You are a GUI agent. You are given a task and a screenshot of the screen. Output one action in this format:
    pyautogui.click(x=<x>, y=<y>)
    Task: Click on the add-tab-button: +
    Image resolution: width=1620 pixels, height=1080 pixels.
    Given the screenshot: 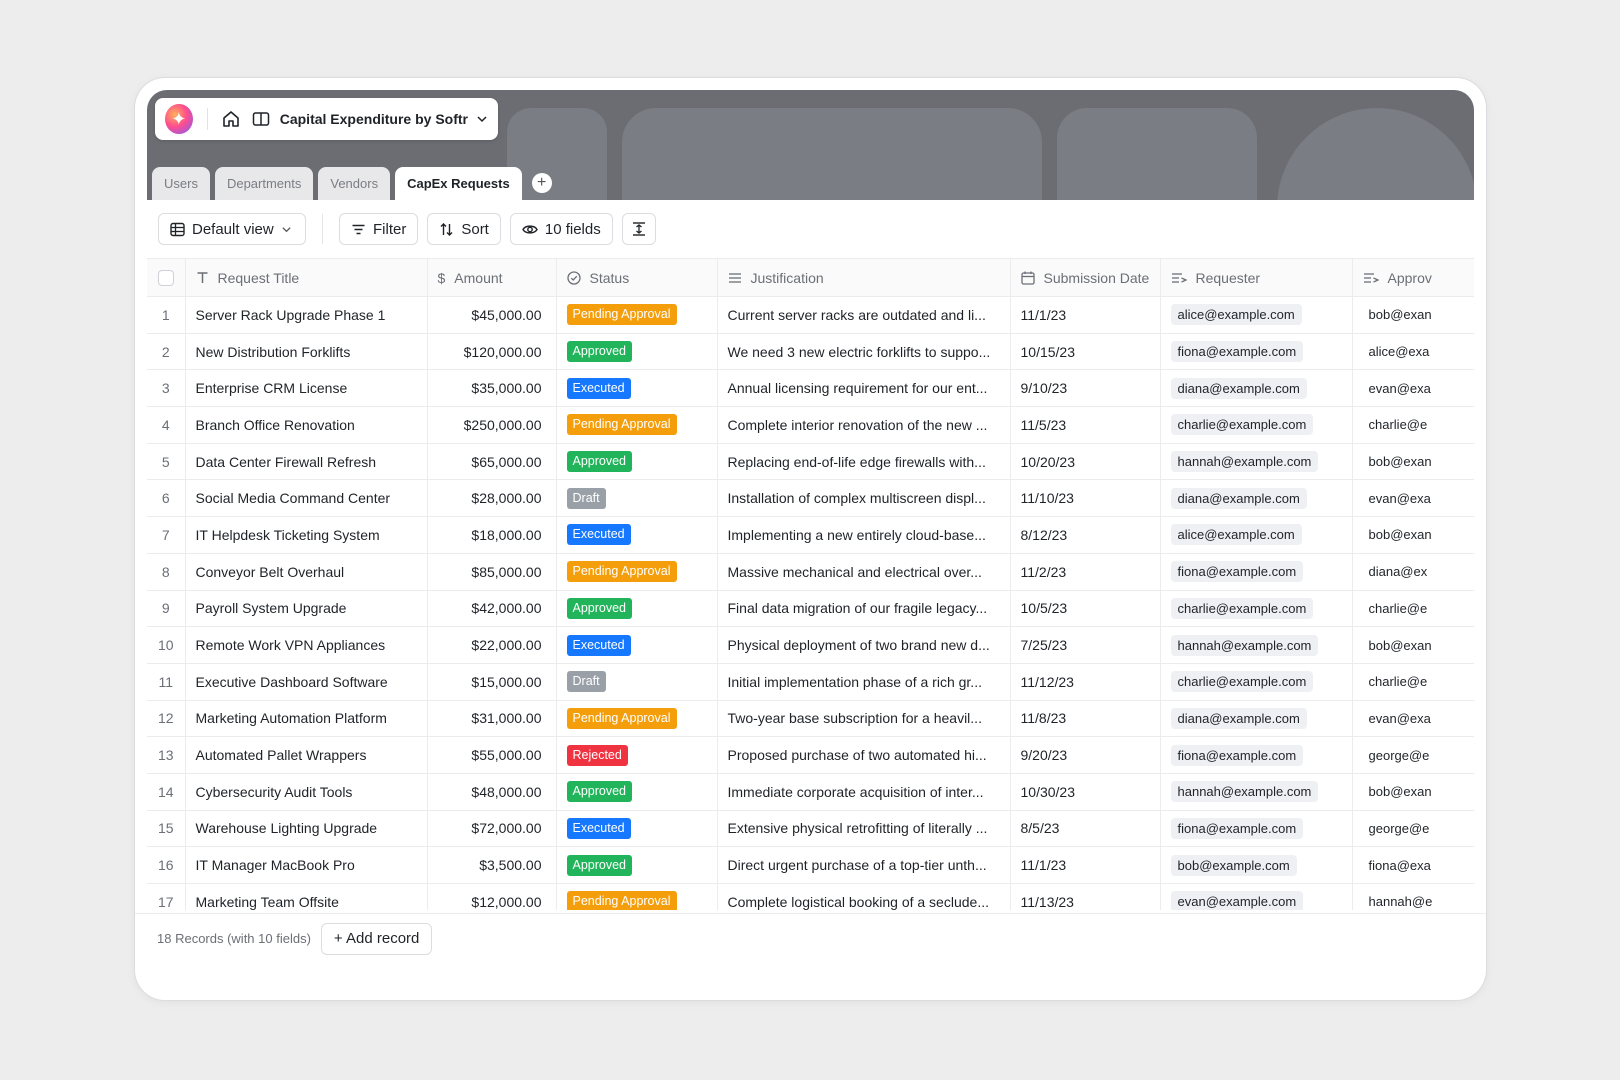 What is the action you would take?
    pyautogui.click(x=541, y=183)
    